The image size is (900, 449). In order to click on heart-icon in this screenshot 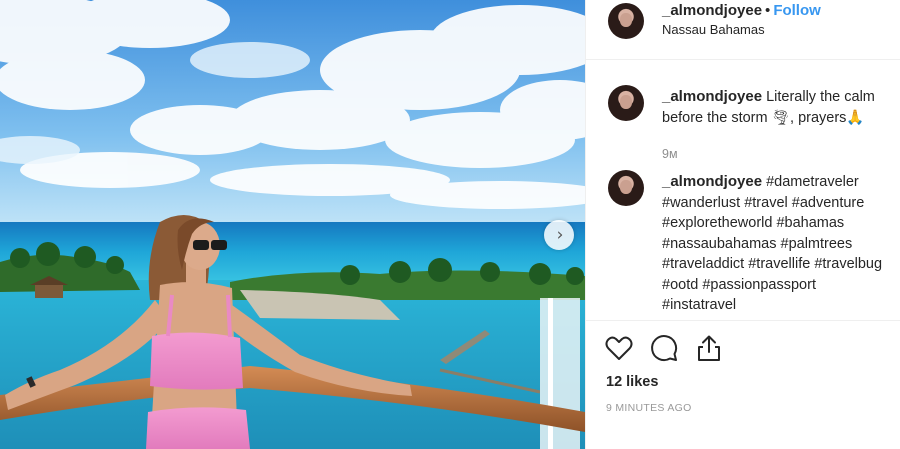, I will do `click(619, 348)`.